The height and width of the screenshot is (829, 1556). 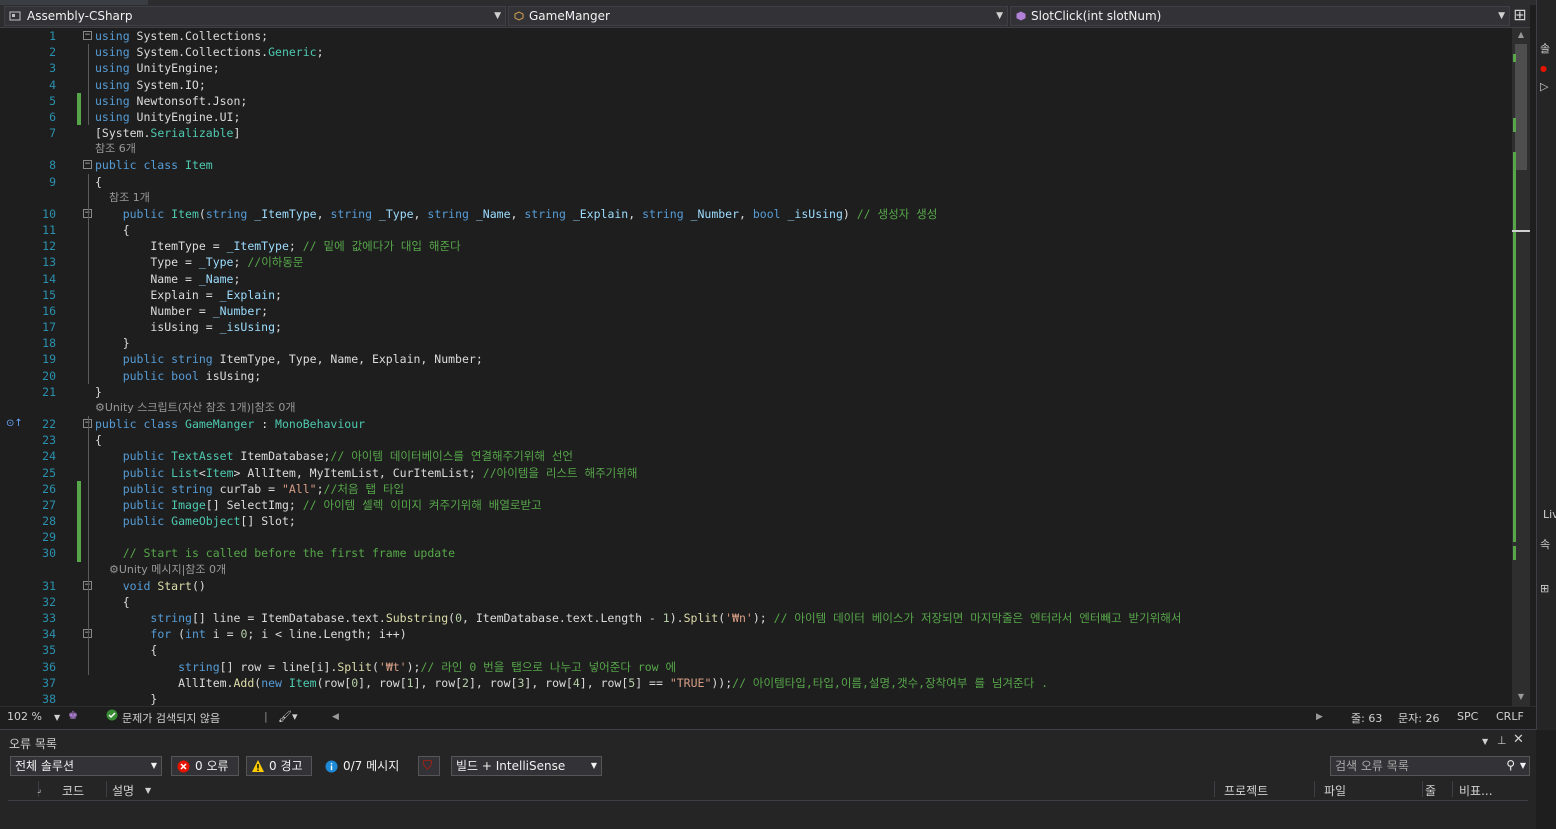 What do you see at coordinates (123, 790) in the screenshot?
I see `column-description: 설명` at bounding box center [123, 790].